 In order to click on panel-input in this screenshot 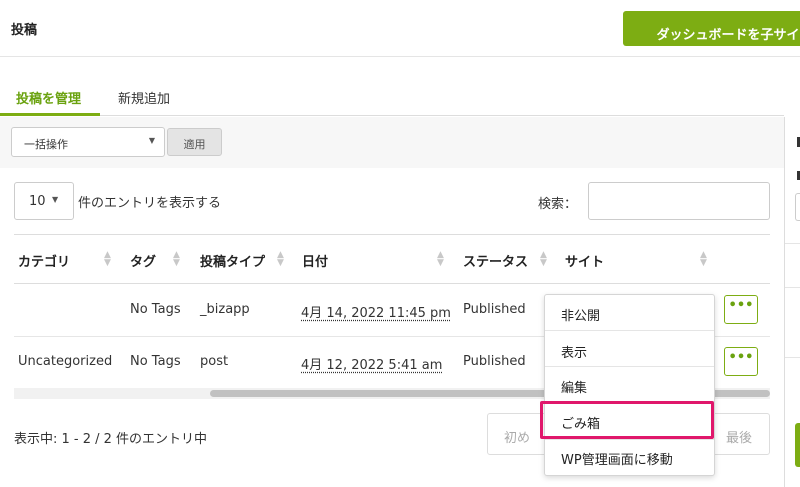, I will do `click(797, 207)`.